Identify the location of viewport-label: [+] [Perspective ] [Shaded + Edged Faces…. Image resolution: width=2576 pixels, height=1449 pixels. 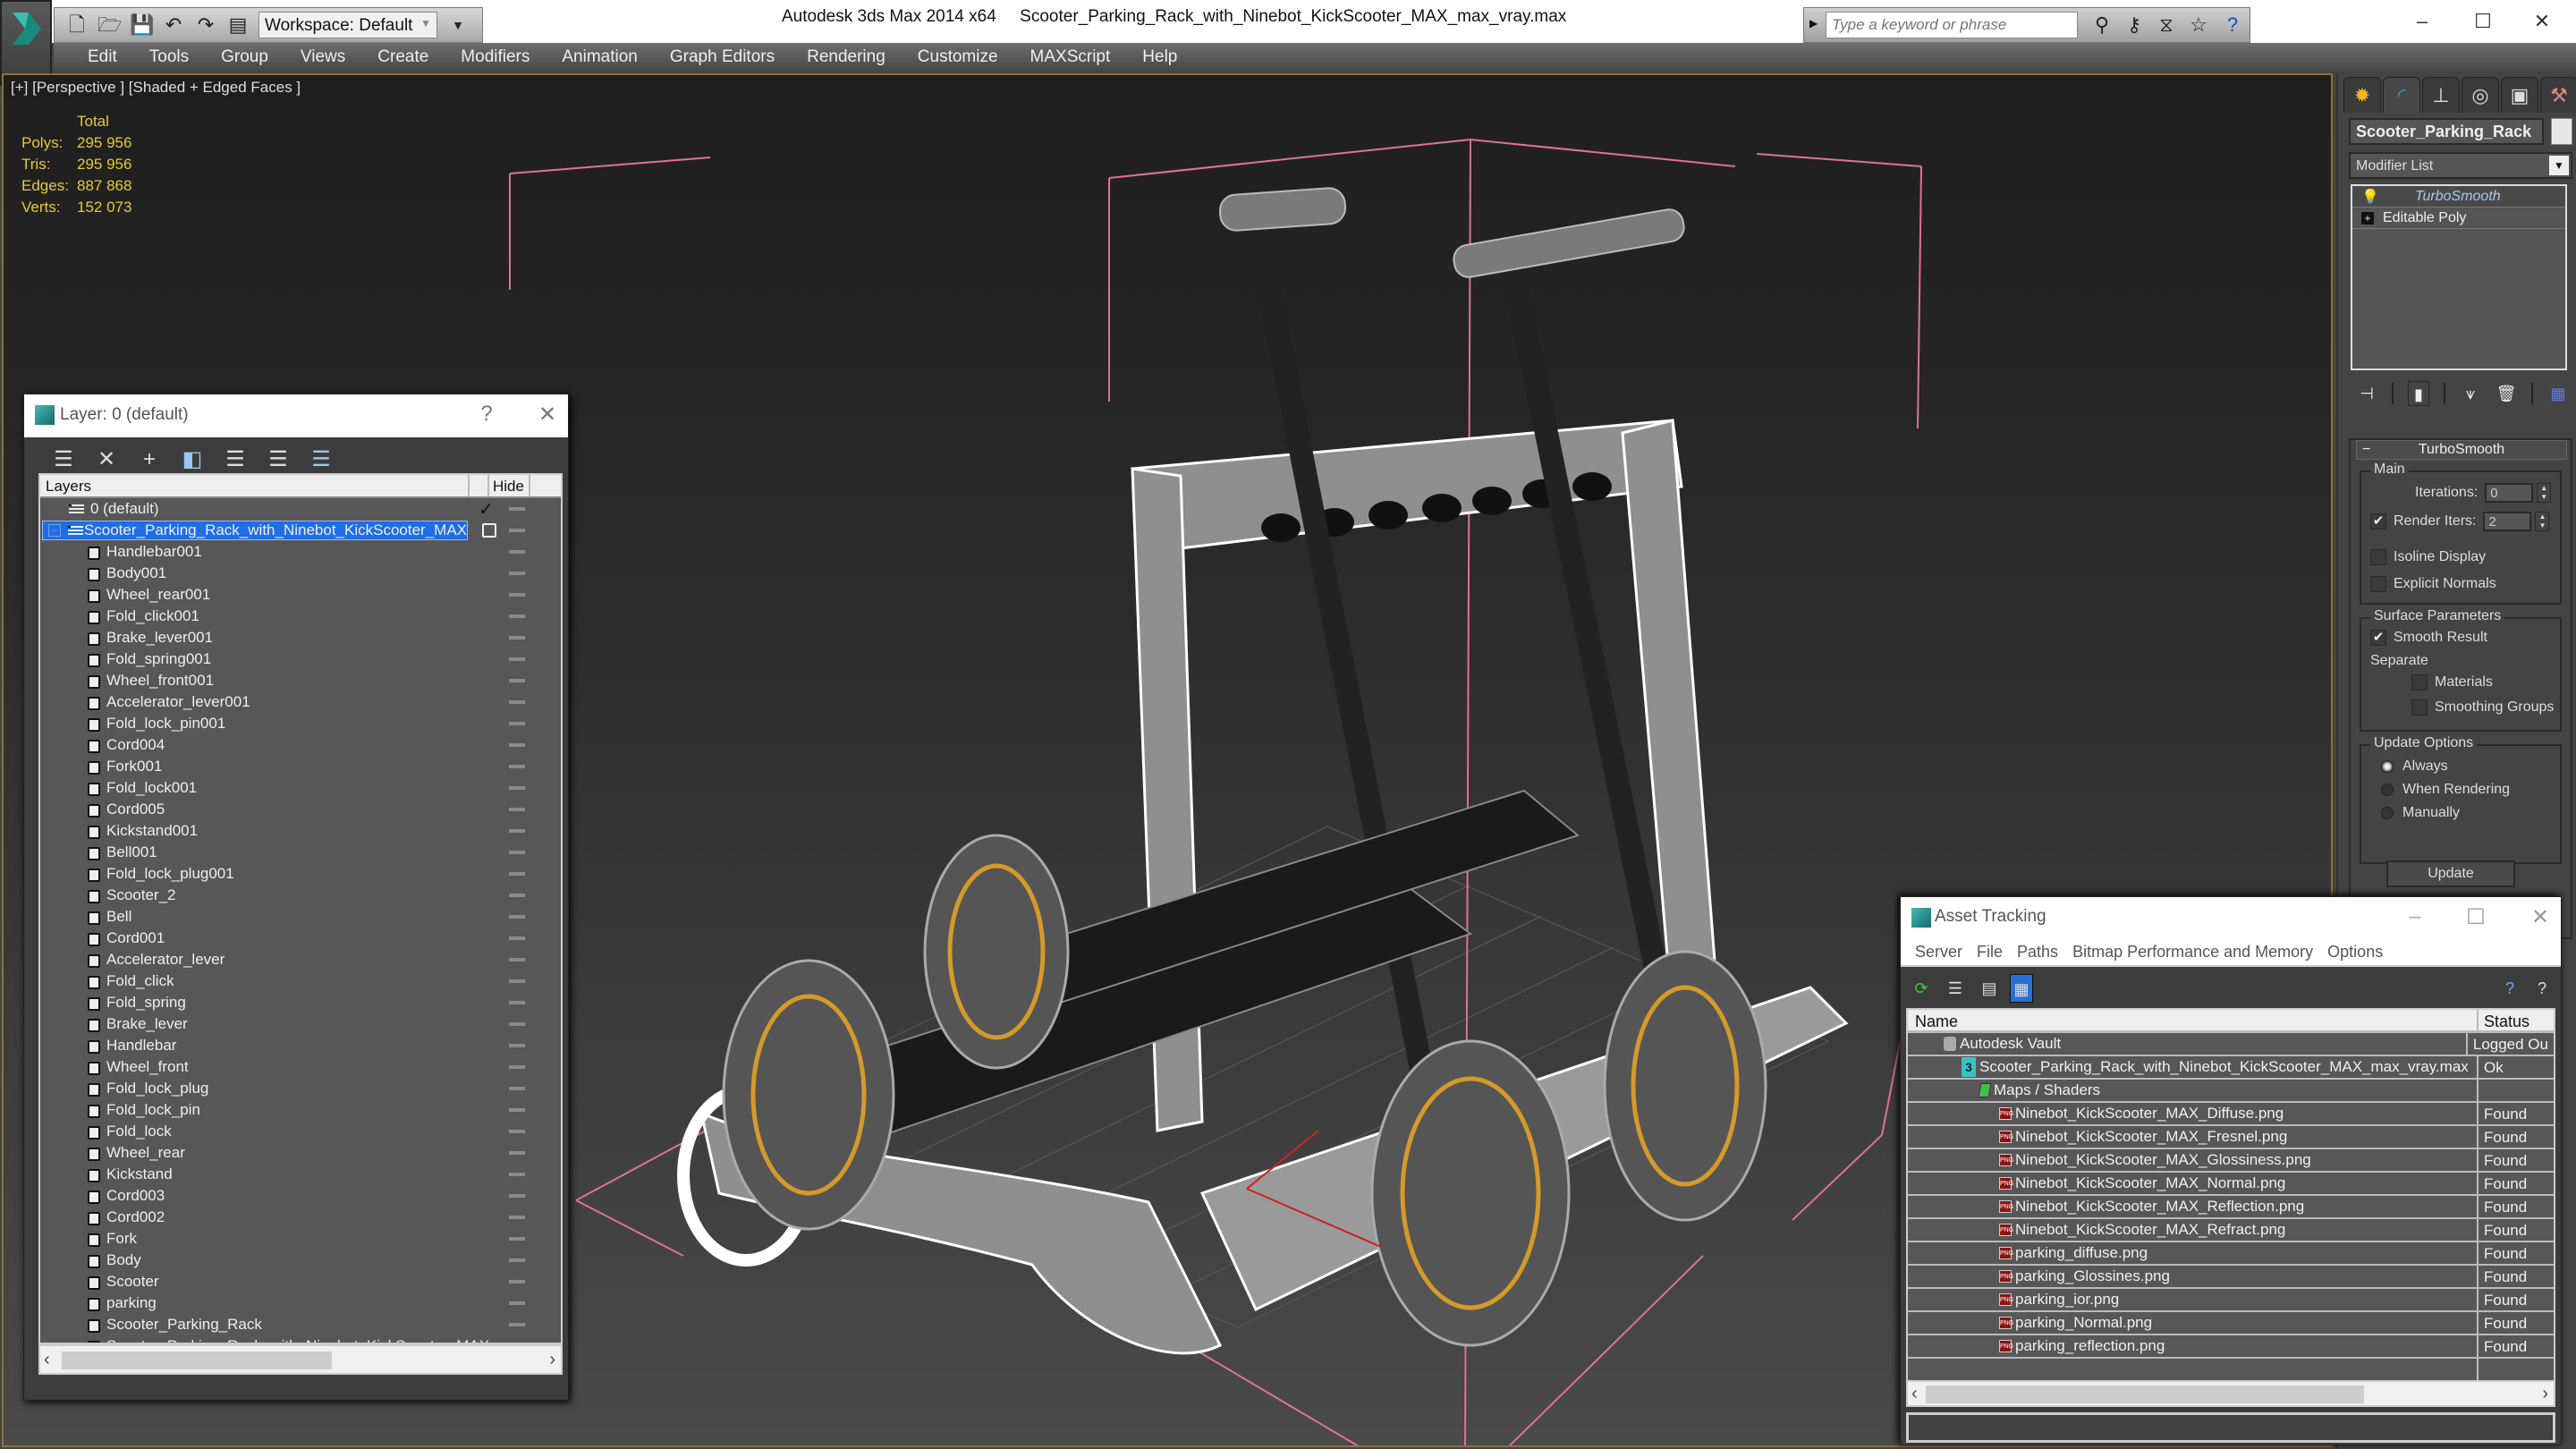
(156, 88).